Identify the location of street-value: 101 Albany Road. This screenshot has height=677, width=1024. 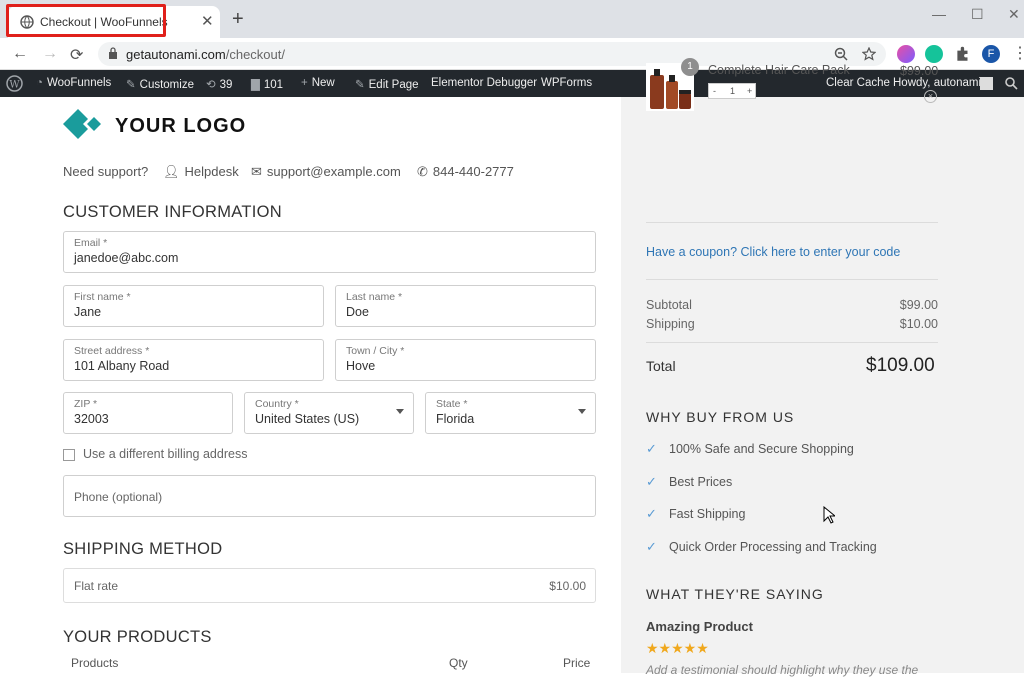
(122, 366).